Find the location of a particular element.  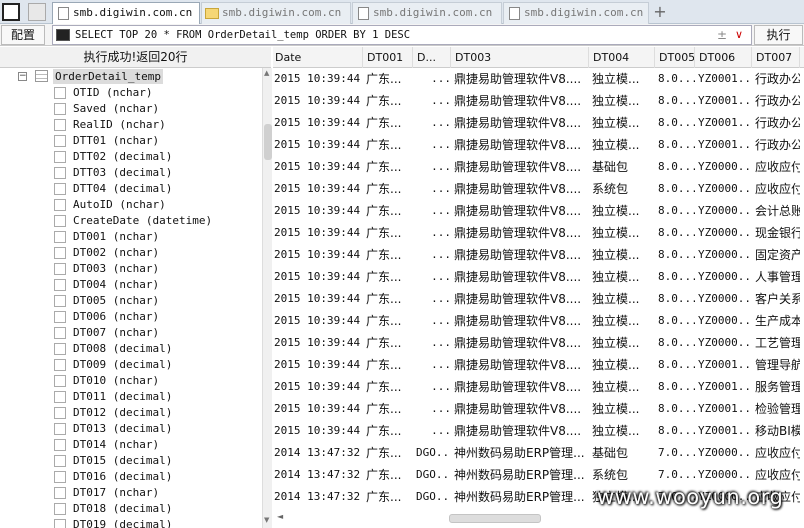

tab-2: smb.digiwin.com.cn is located at coordinates (276, 13).